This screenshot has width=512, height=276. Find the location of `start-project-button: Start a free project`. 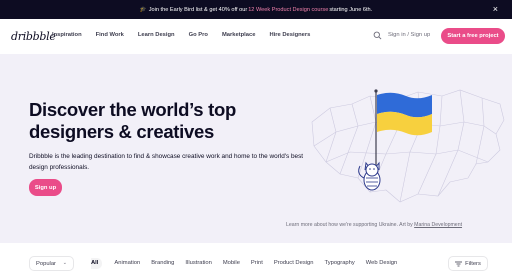

start-project-button: Start a free project is located at coordinates (473, 36).